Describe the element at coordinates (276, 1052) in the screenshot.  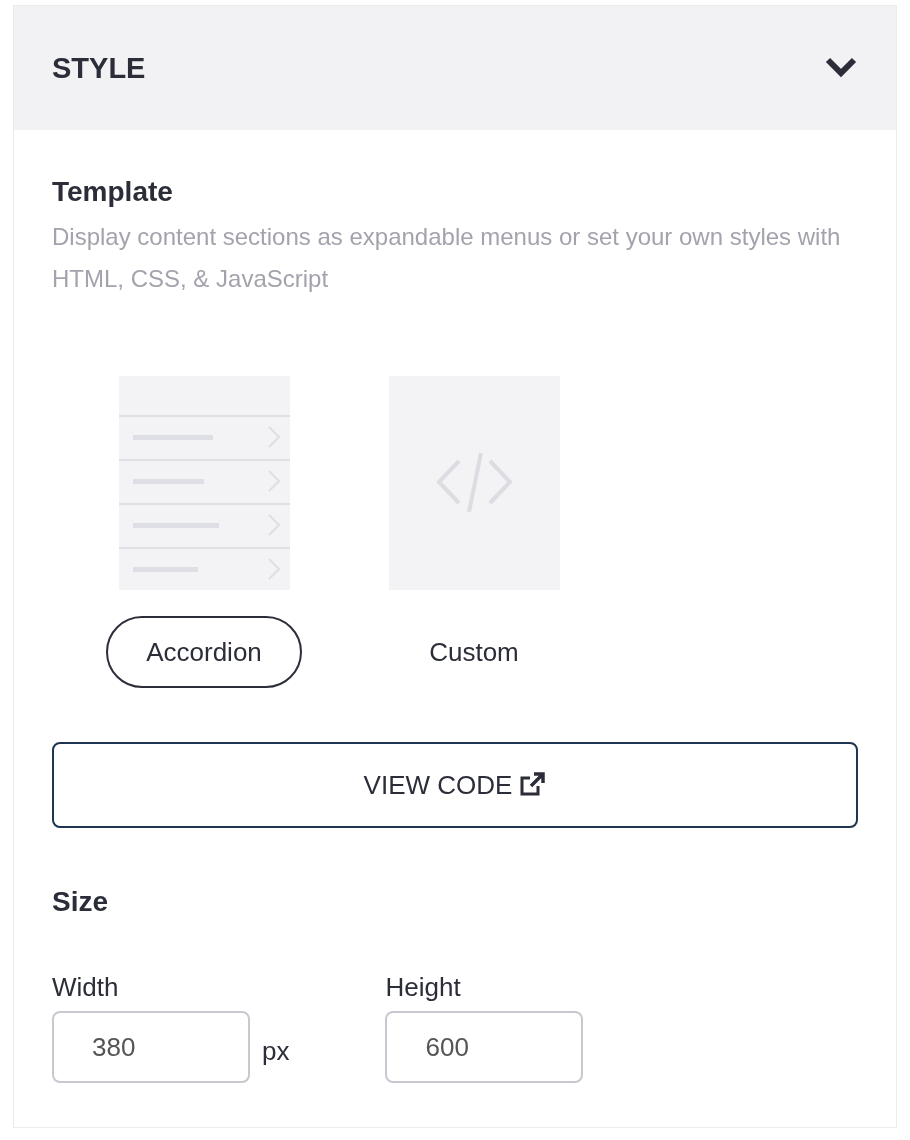
I see `unit-label: px` at that location.